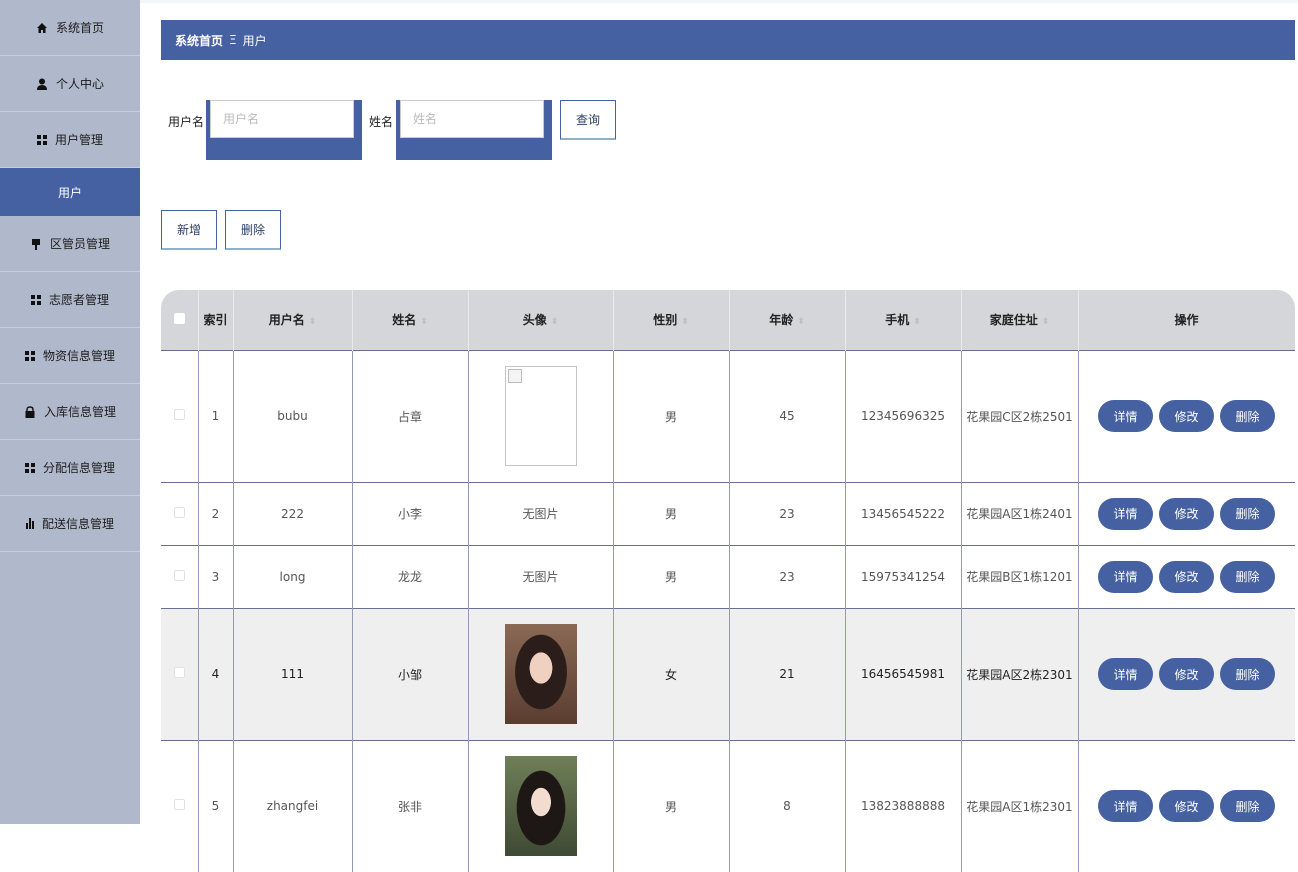 The image size is (1298, 872). Describe the element at coordinates (70, 28) in the screenshot. I see `sidebar-item-home: 系统首页` at that location.